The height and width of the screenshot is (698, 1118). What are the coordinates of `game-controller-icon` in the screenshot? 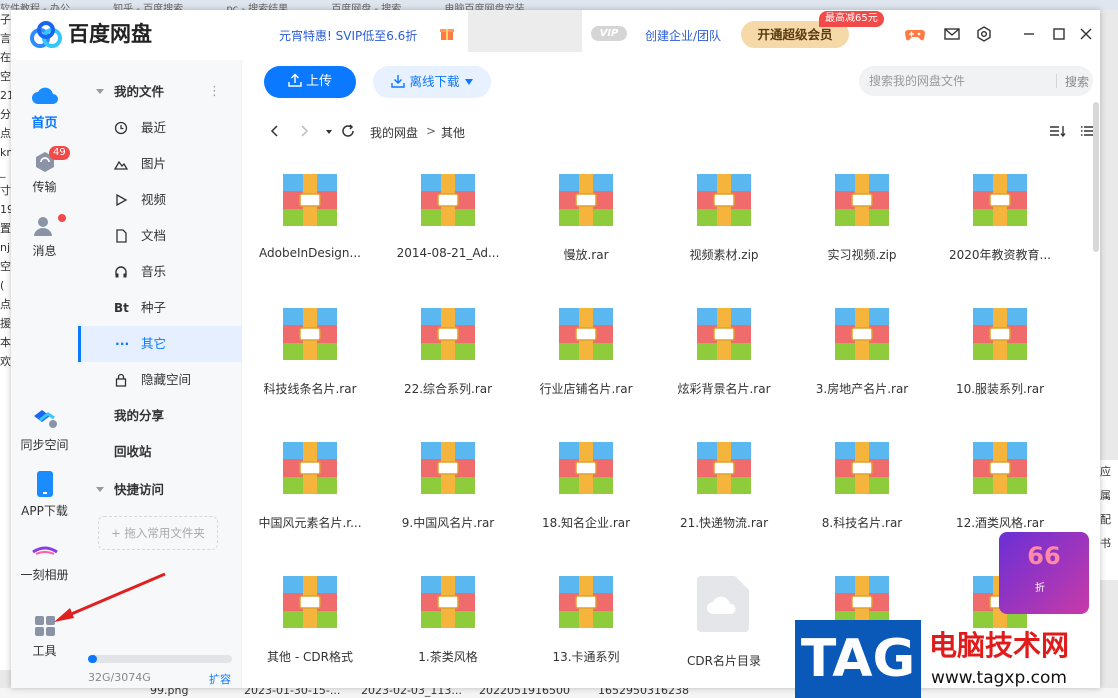 It's located at (915, 34).